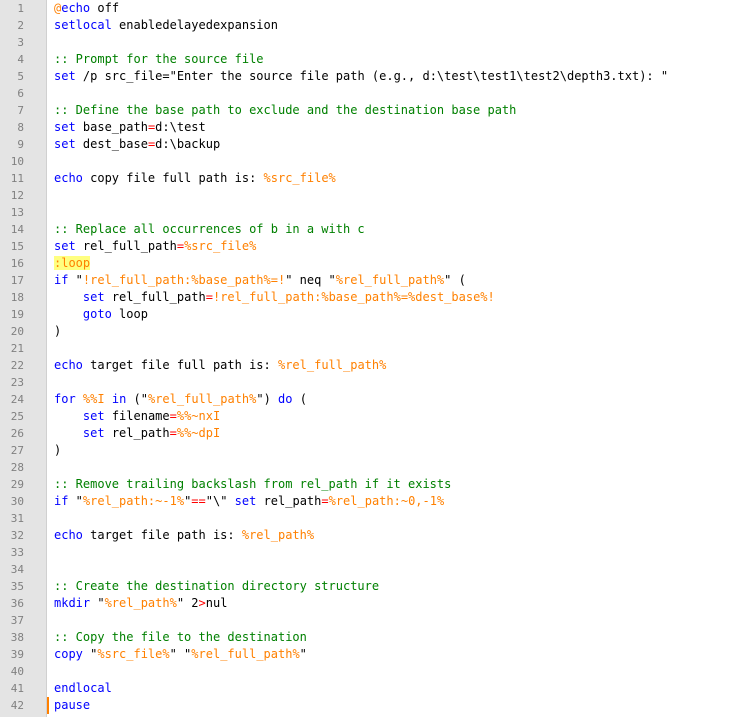 This screenshot has height=717, width=736. I want to click on code-line: 26 set rel_path=%%~dpI, so click(368, 433).